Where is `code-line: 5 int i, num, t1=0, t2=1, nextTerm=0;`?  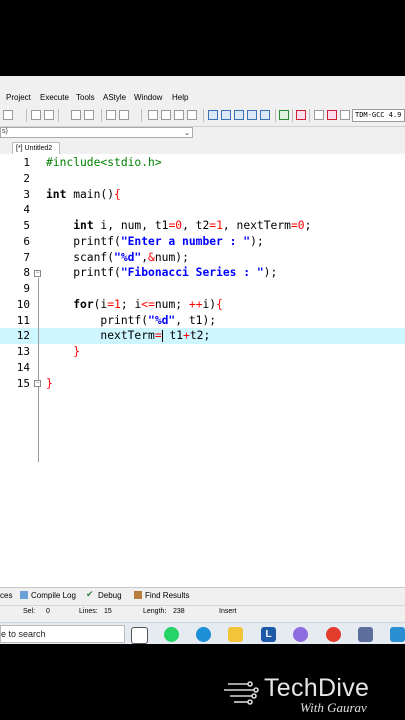 code-line: 5 int i, num, t1=0, t2=1, nextTerm=0; is located at coordinates (202, 226).